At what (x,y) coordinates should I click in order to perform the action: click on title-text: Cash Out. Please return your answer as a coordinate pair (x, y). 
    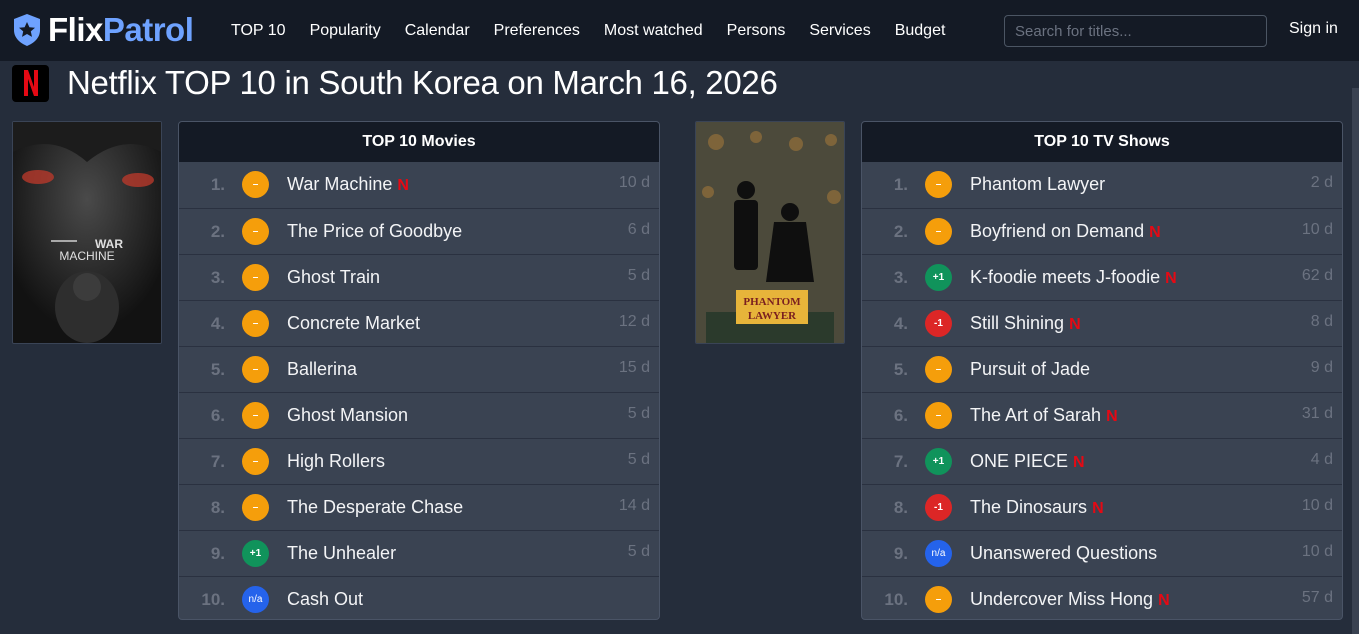
    Looking at the image, I should click on (325, 599).